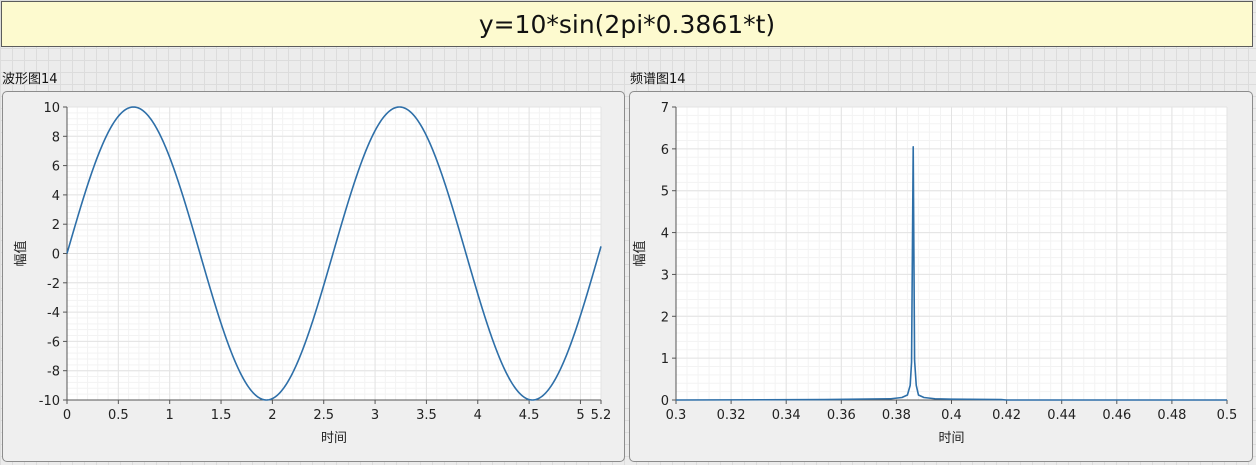  I want to click on x-tick-label: 0, so click(67, 415).